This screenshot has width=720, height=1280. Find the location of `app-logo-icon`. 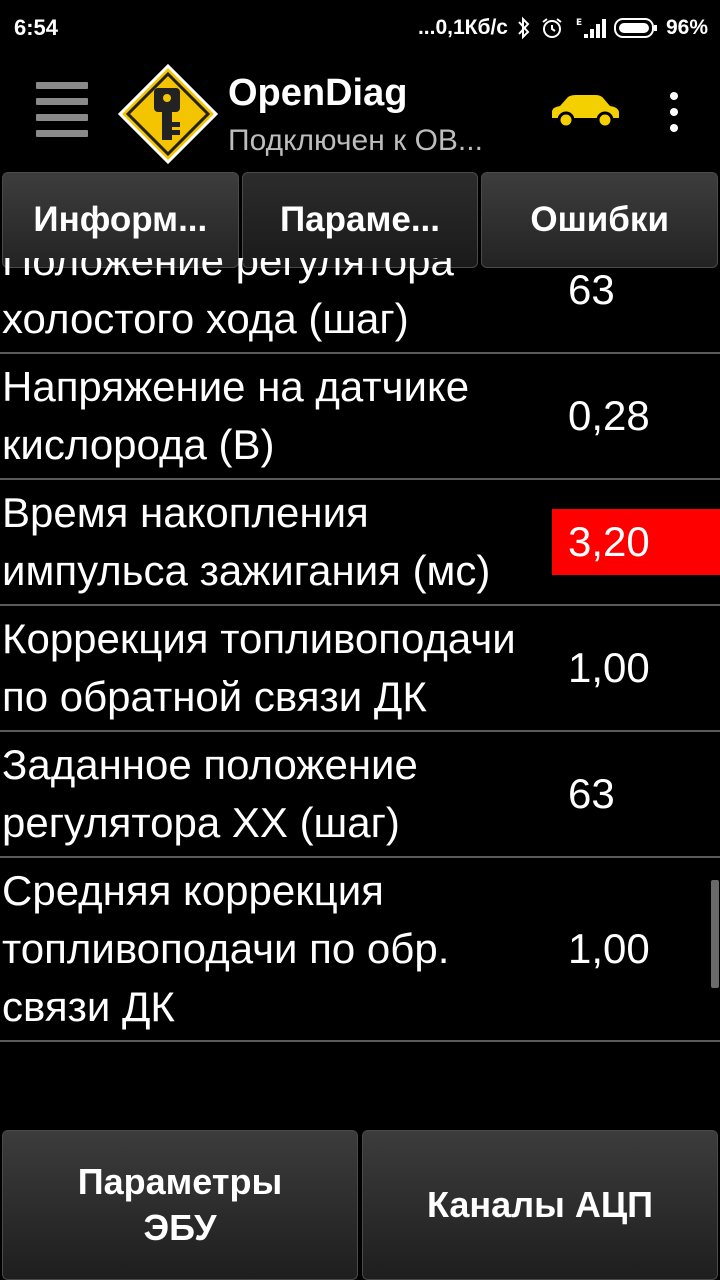

app-logo-icon is located at coordinates (168, 114).